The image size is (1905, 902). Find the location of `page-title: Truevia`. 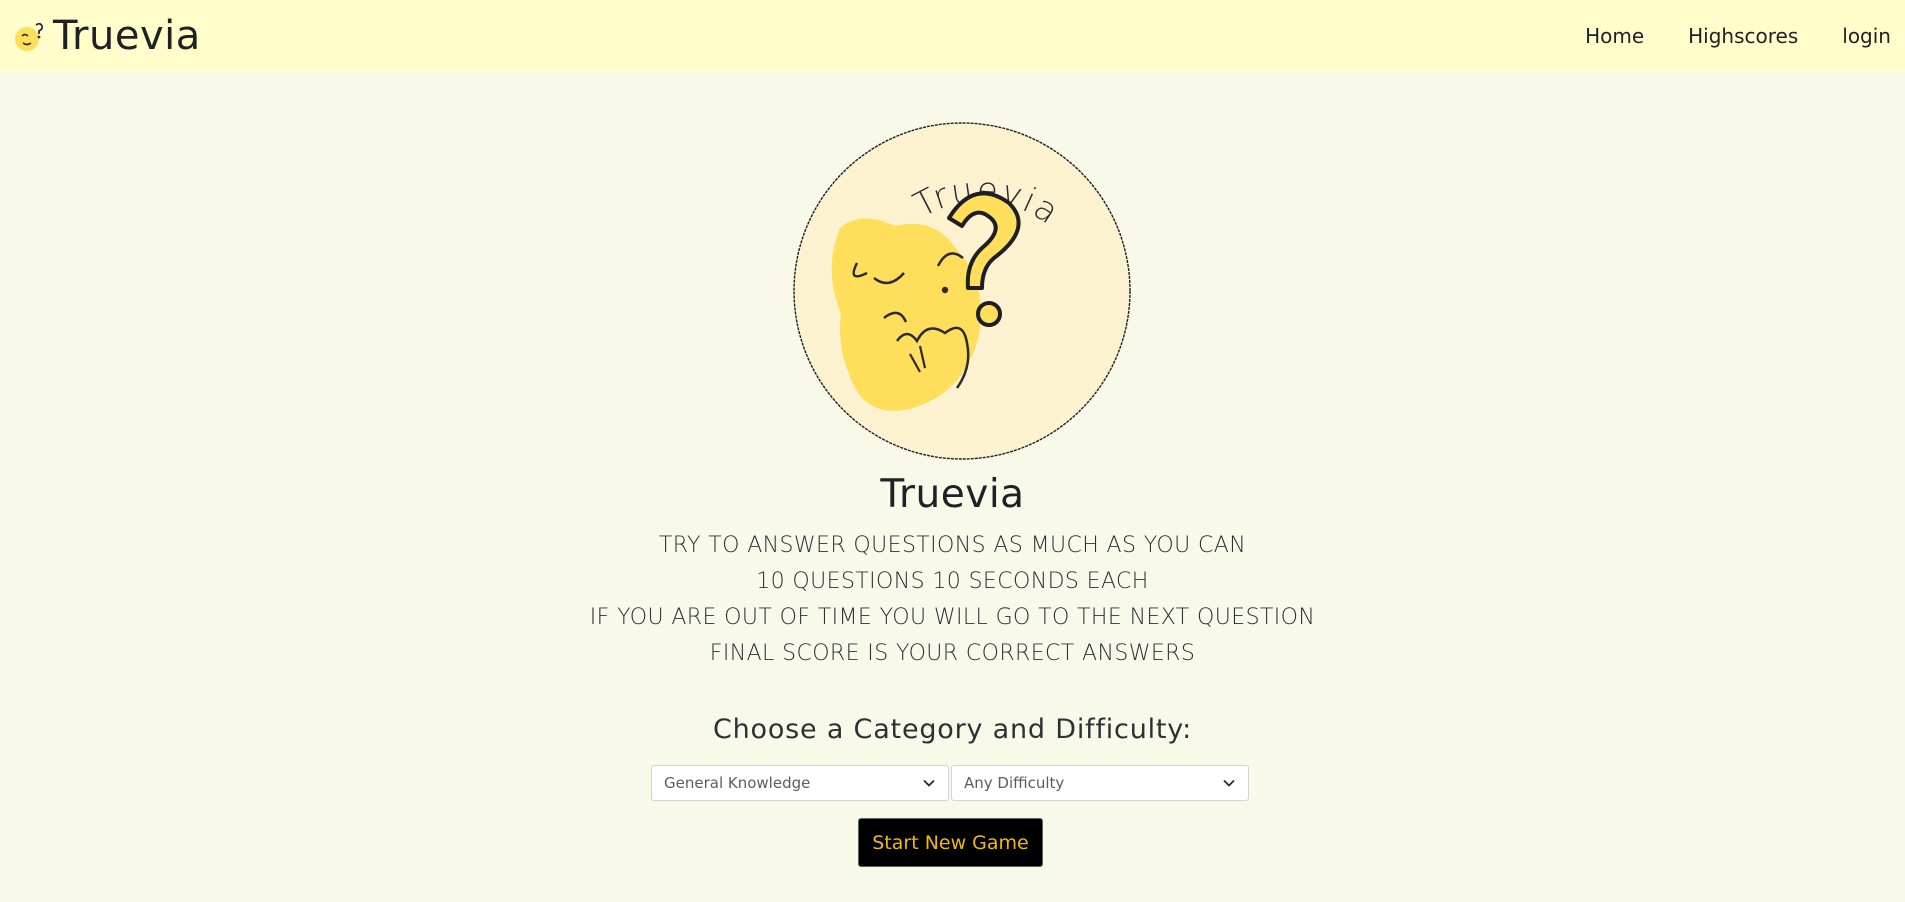

page-title: Truevia is located at coordinates (952, 494).